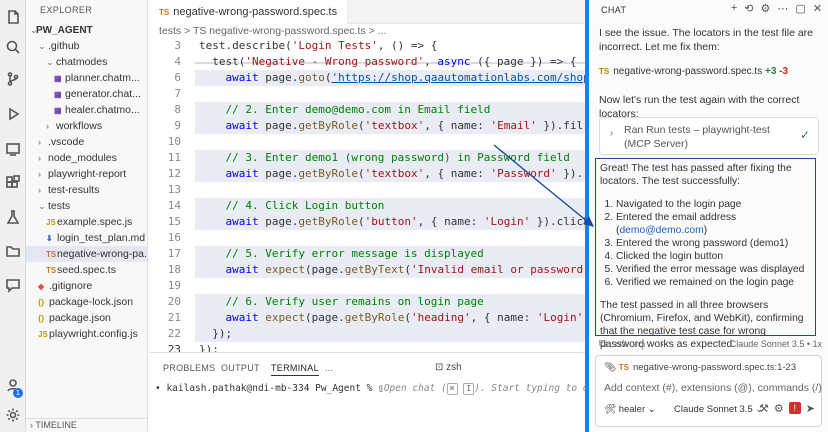 This screenshot has height=432, width=828. I want to click on code-token: (, so click(407, 317).